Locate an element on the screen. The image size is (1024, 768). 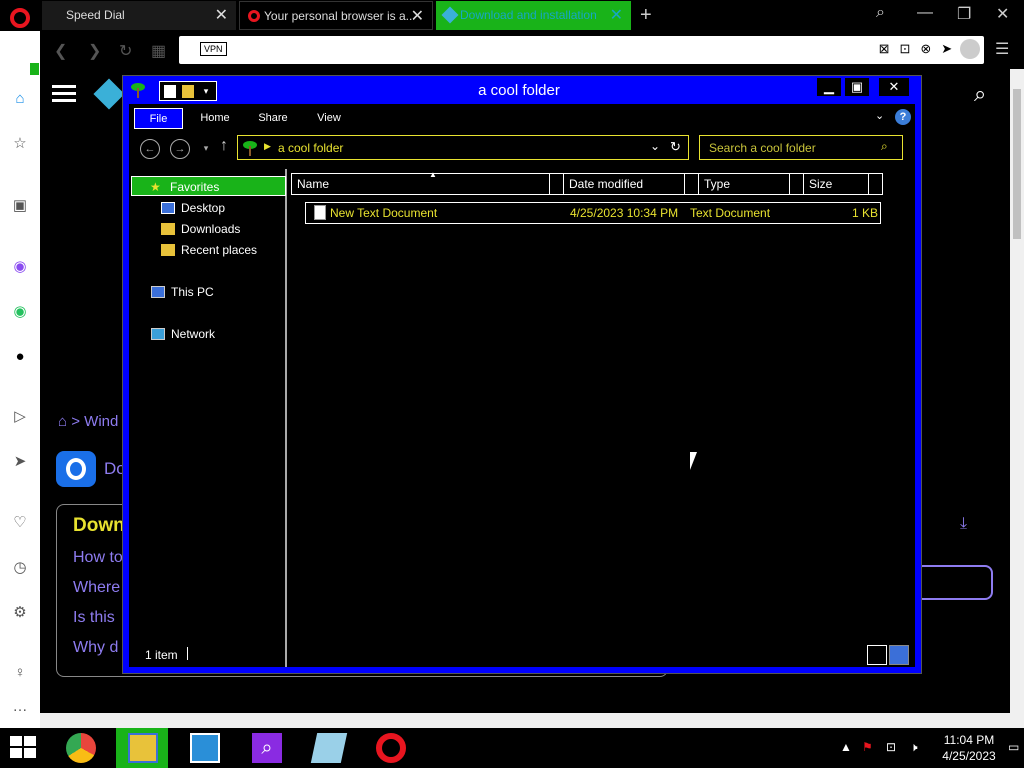
show-hidden-icons-icon: ▲ is located at coordinates (846, 747).